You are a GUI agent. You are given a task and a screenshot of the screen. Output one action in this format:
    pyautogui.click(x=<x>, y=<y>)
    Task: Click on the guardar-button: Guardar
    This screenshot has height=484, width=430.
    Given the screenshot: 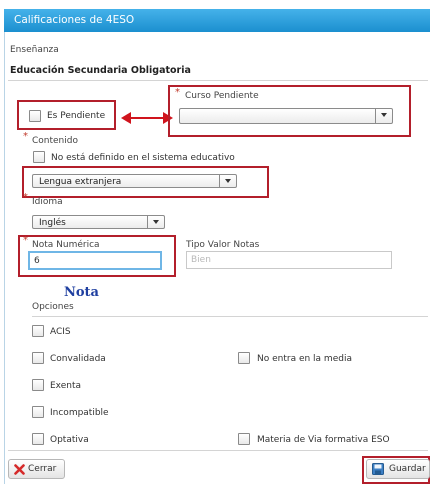 What is the action you would take?
    pyautogui.click(x=398, y=469)
    